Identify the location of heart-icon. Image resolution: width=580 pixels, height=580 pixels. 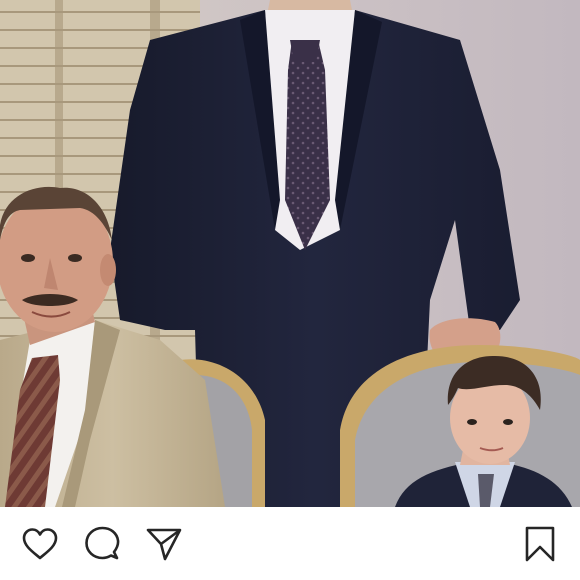
(40, 544).